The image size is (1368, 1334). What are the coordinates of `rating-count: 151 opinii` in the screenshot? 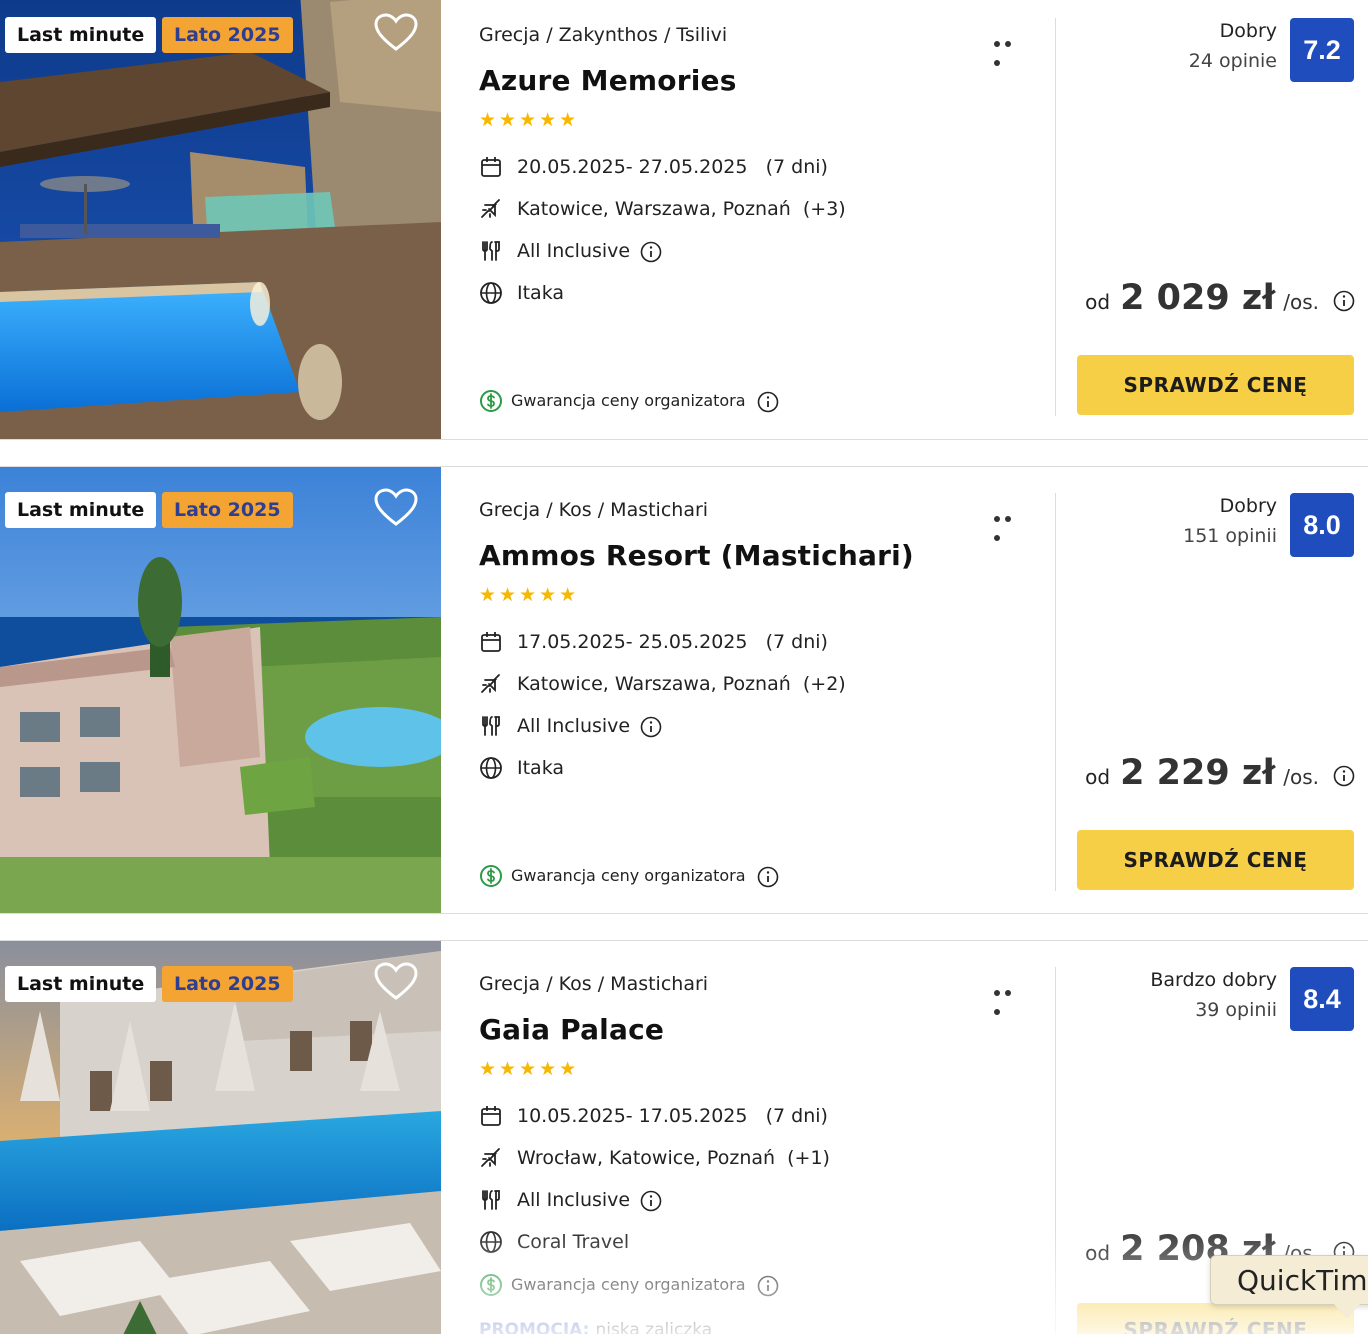 It's located at (1230, 536).